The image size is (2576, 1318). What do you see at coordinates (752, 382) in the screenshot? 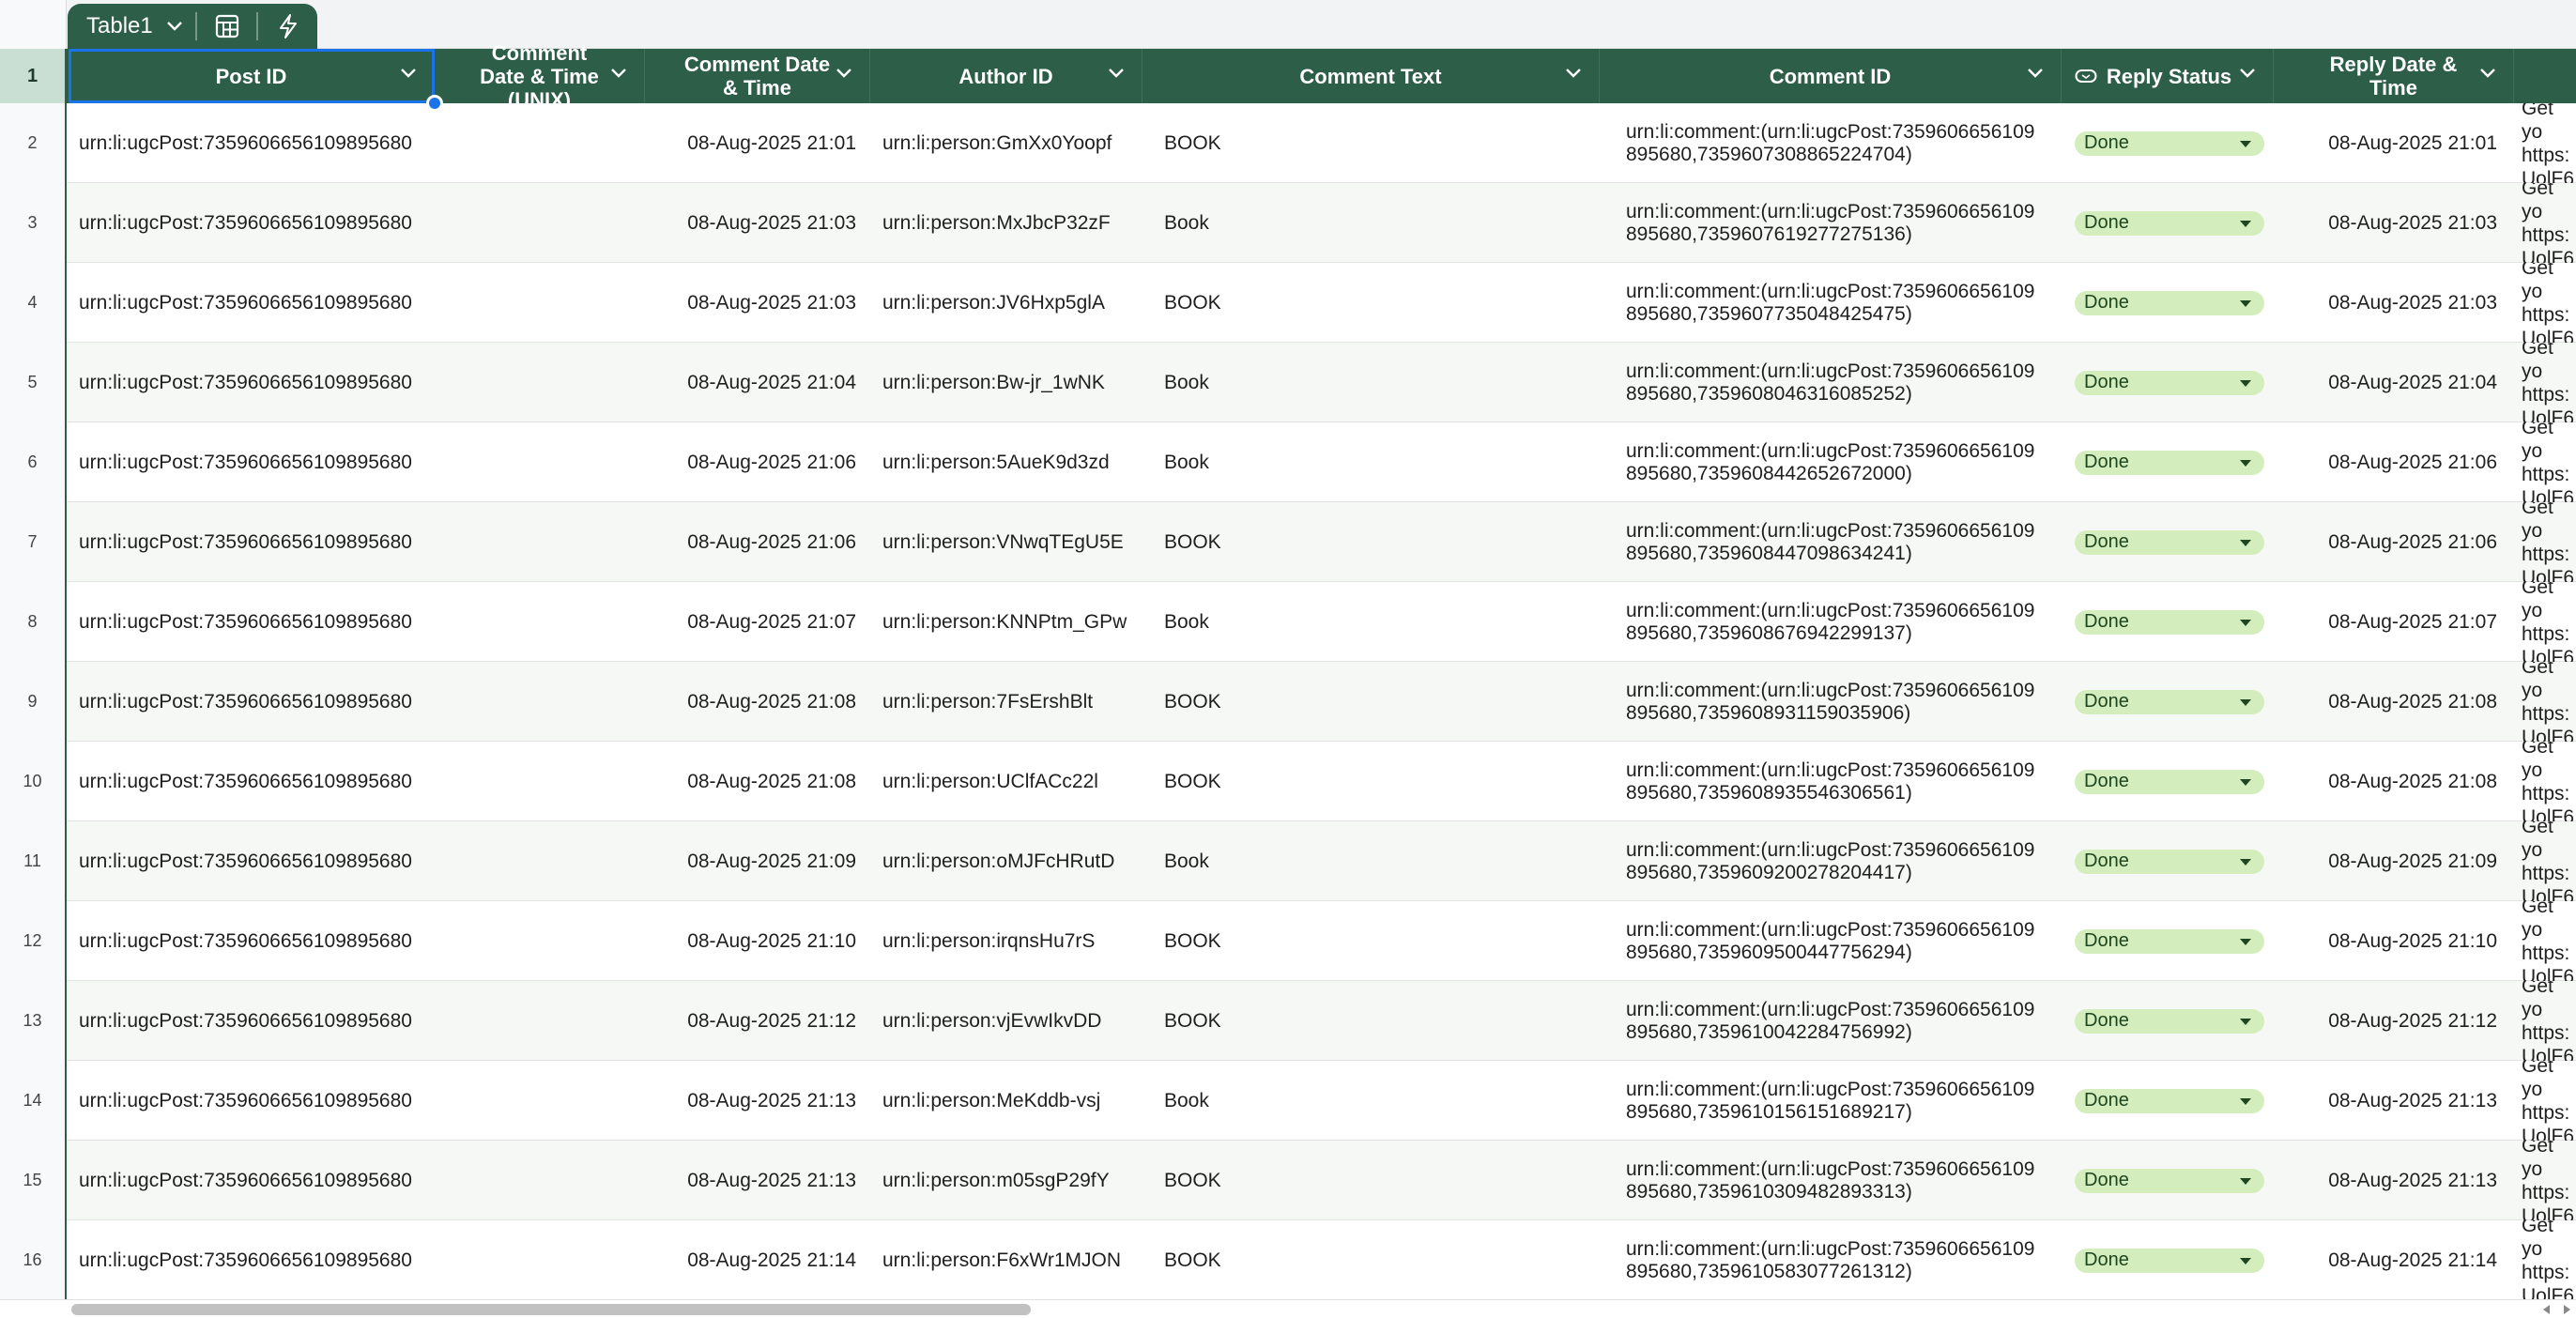
I see `cell-comment-date: 08-Aug-2025 21:04` at bounding box center [752, 382].